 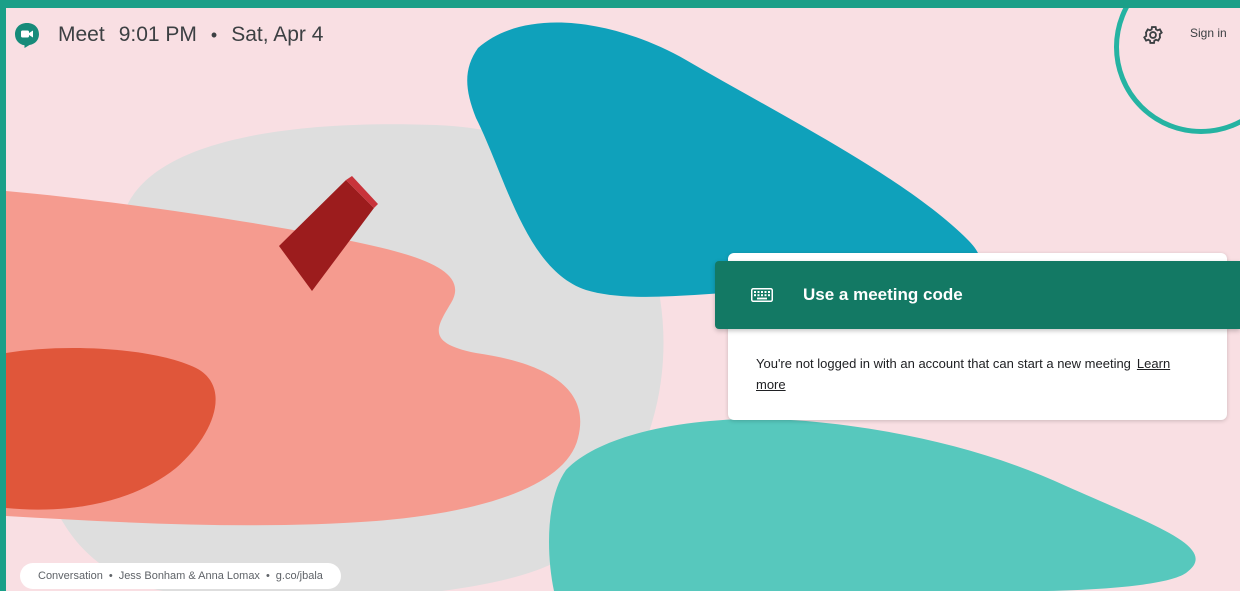 What do you see at coordinates (762, 295) in the screenshot?
I see `keyboard-icon` at bounding box center [762, 295].